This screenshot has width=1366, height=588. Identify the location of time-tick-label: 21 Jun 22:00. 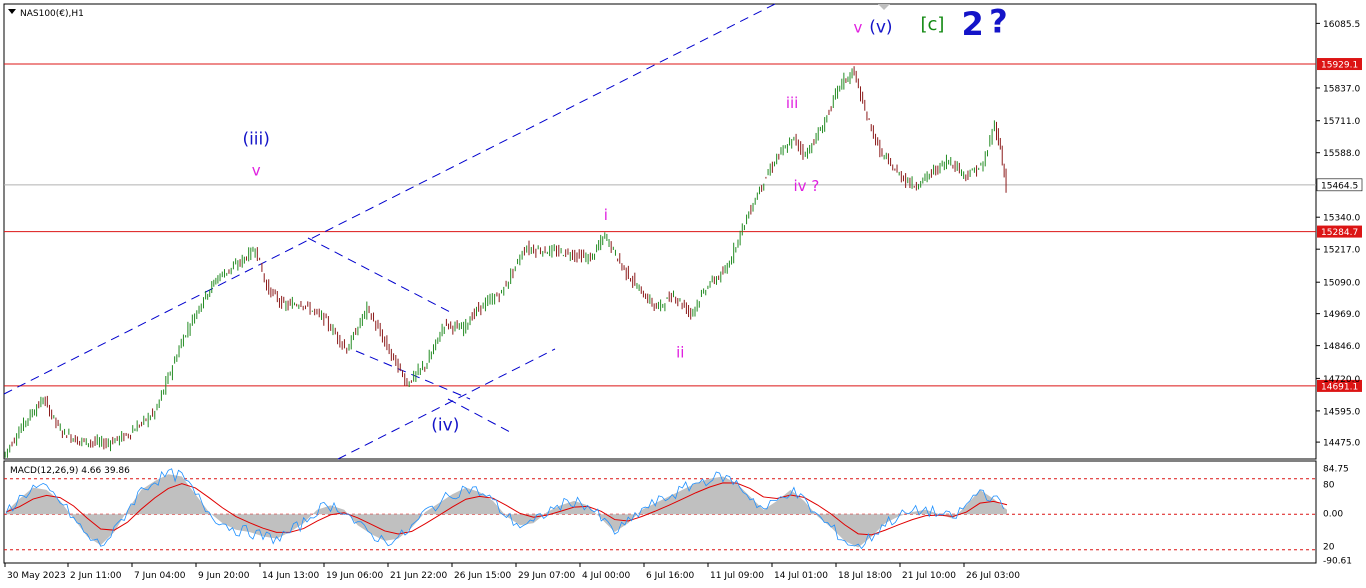
(418, 576).